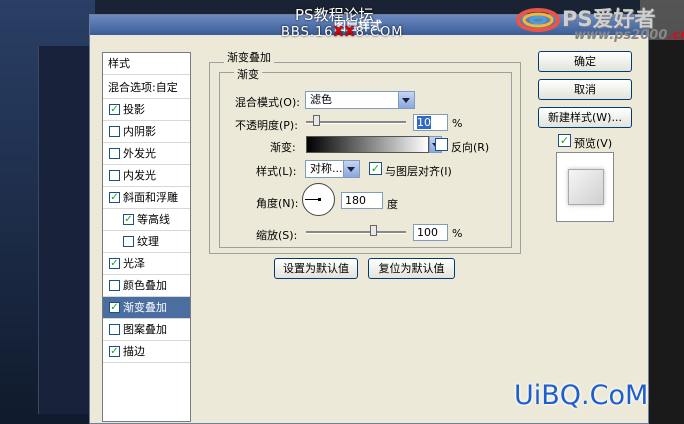  Describe the element at coordinates (119, 63) in the screenshot. I see `style-list-label: 样式` at that location.